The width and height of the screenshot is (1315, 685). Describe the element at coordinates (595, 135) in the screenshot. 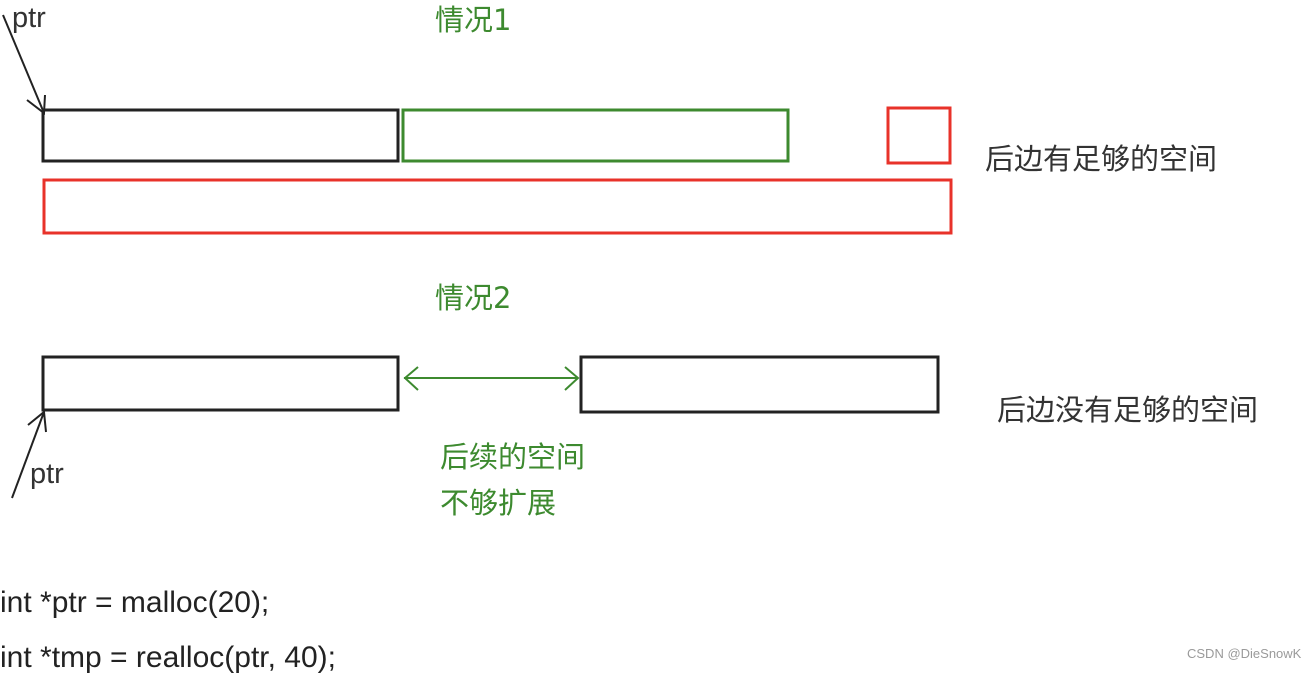

I see `extension-block-case1` at that location.